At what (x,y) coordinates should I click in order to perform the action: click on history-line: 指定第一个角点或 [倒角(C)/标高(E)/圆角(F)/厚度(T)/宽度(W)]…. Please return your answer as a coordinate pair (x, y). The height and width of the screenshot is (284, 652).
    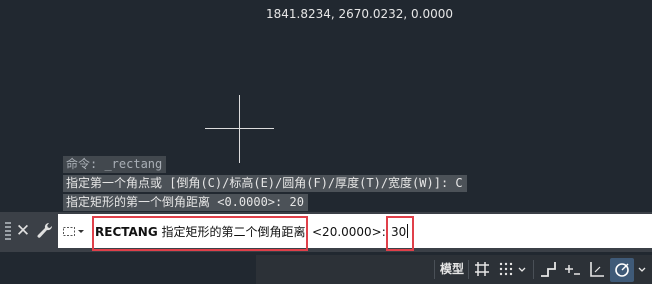
    Looking at the image, I should click on (265, 183).